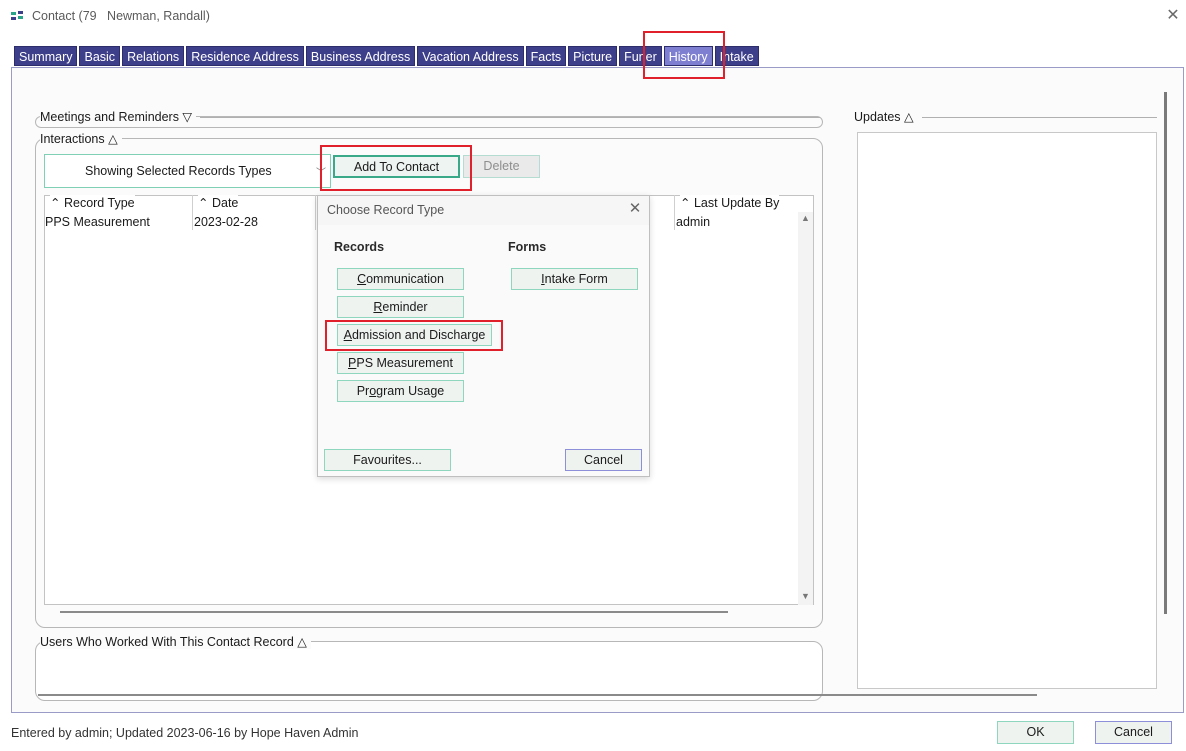  Describe the element at coordinates (886, 116) in the screenshot. I see `updates-section-label: Updates △` at that location.